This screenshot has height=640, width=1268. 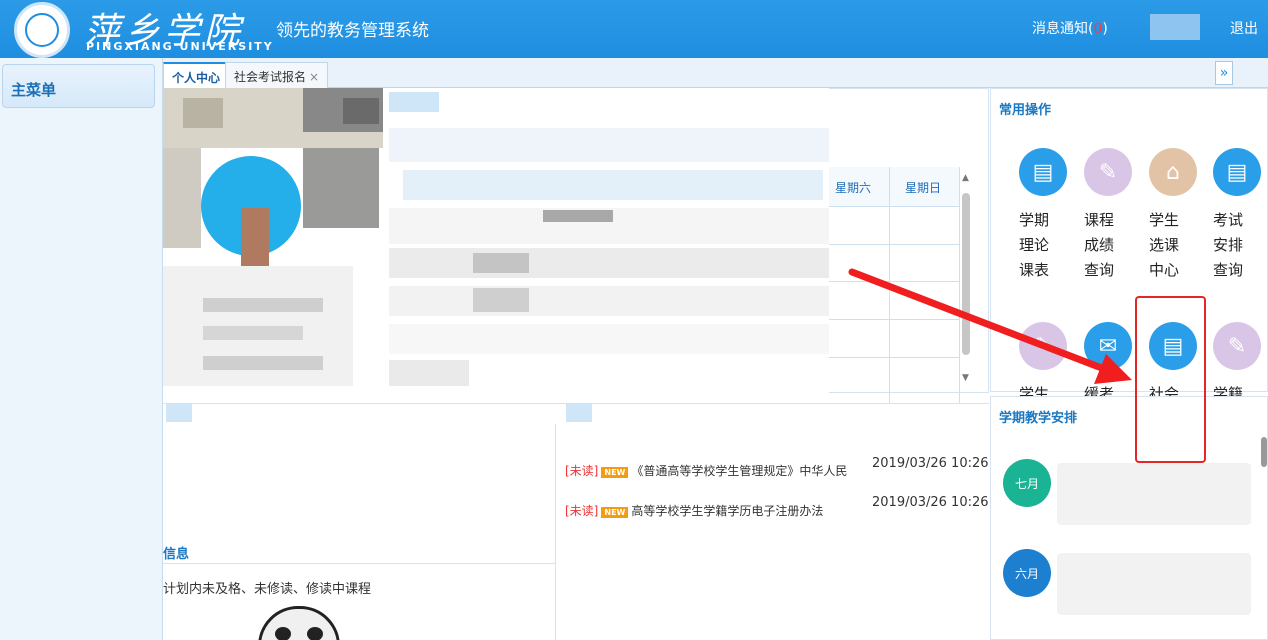 What do you see at coordinates (715, 73) in the screenshot?
I see `tab-bar: 个人中心 社会考试报名 × »` at bounding box center [715, 73].